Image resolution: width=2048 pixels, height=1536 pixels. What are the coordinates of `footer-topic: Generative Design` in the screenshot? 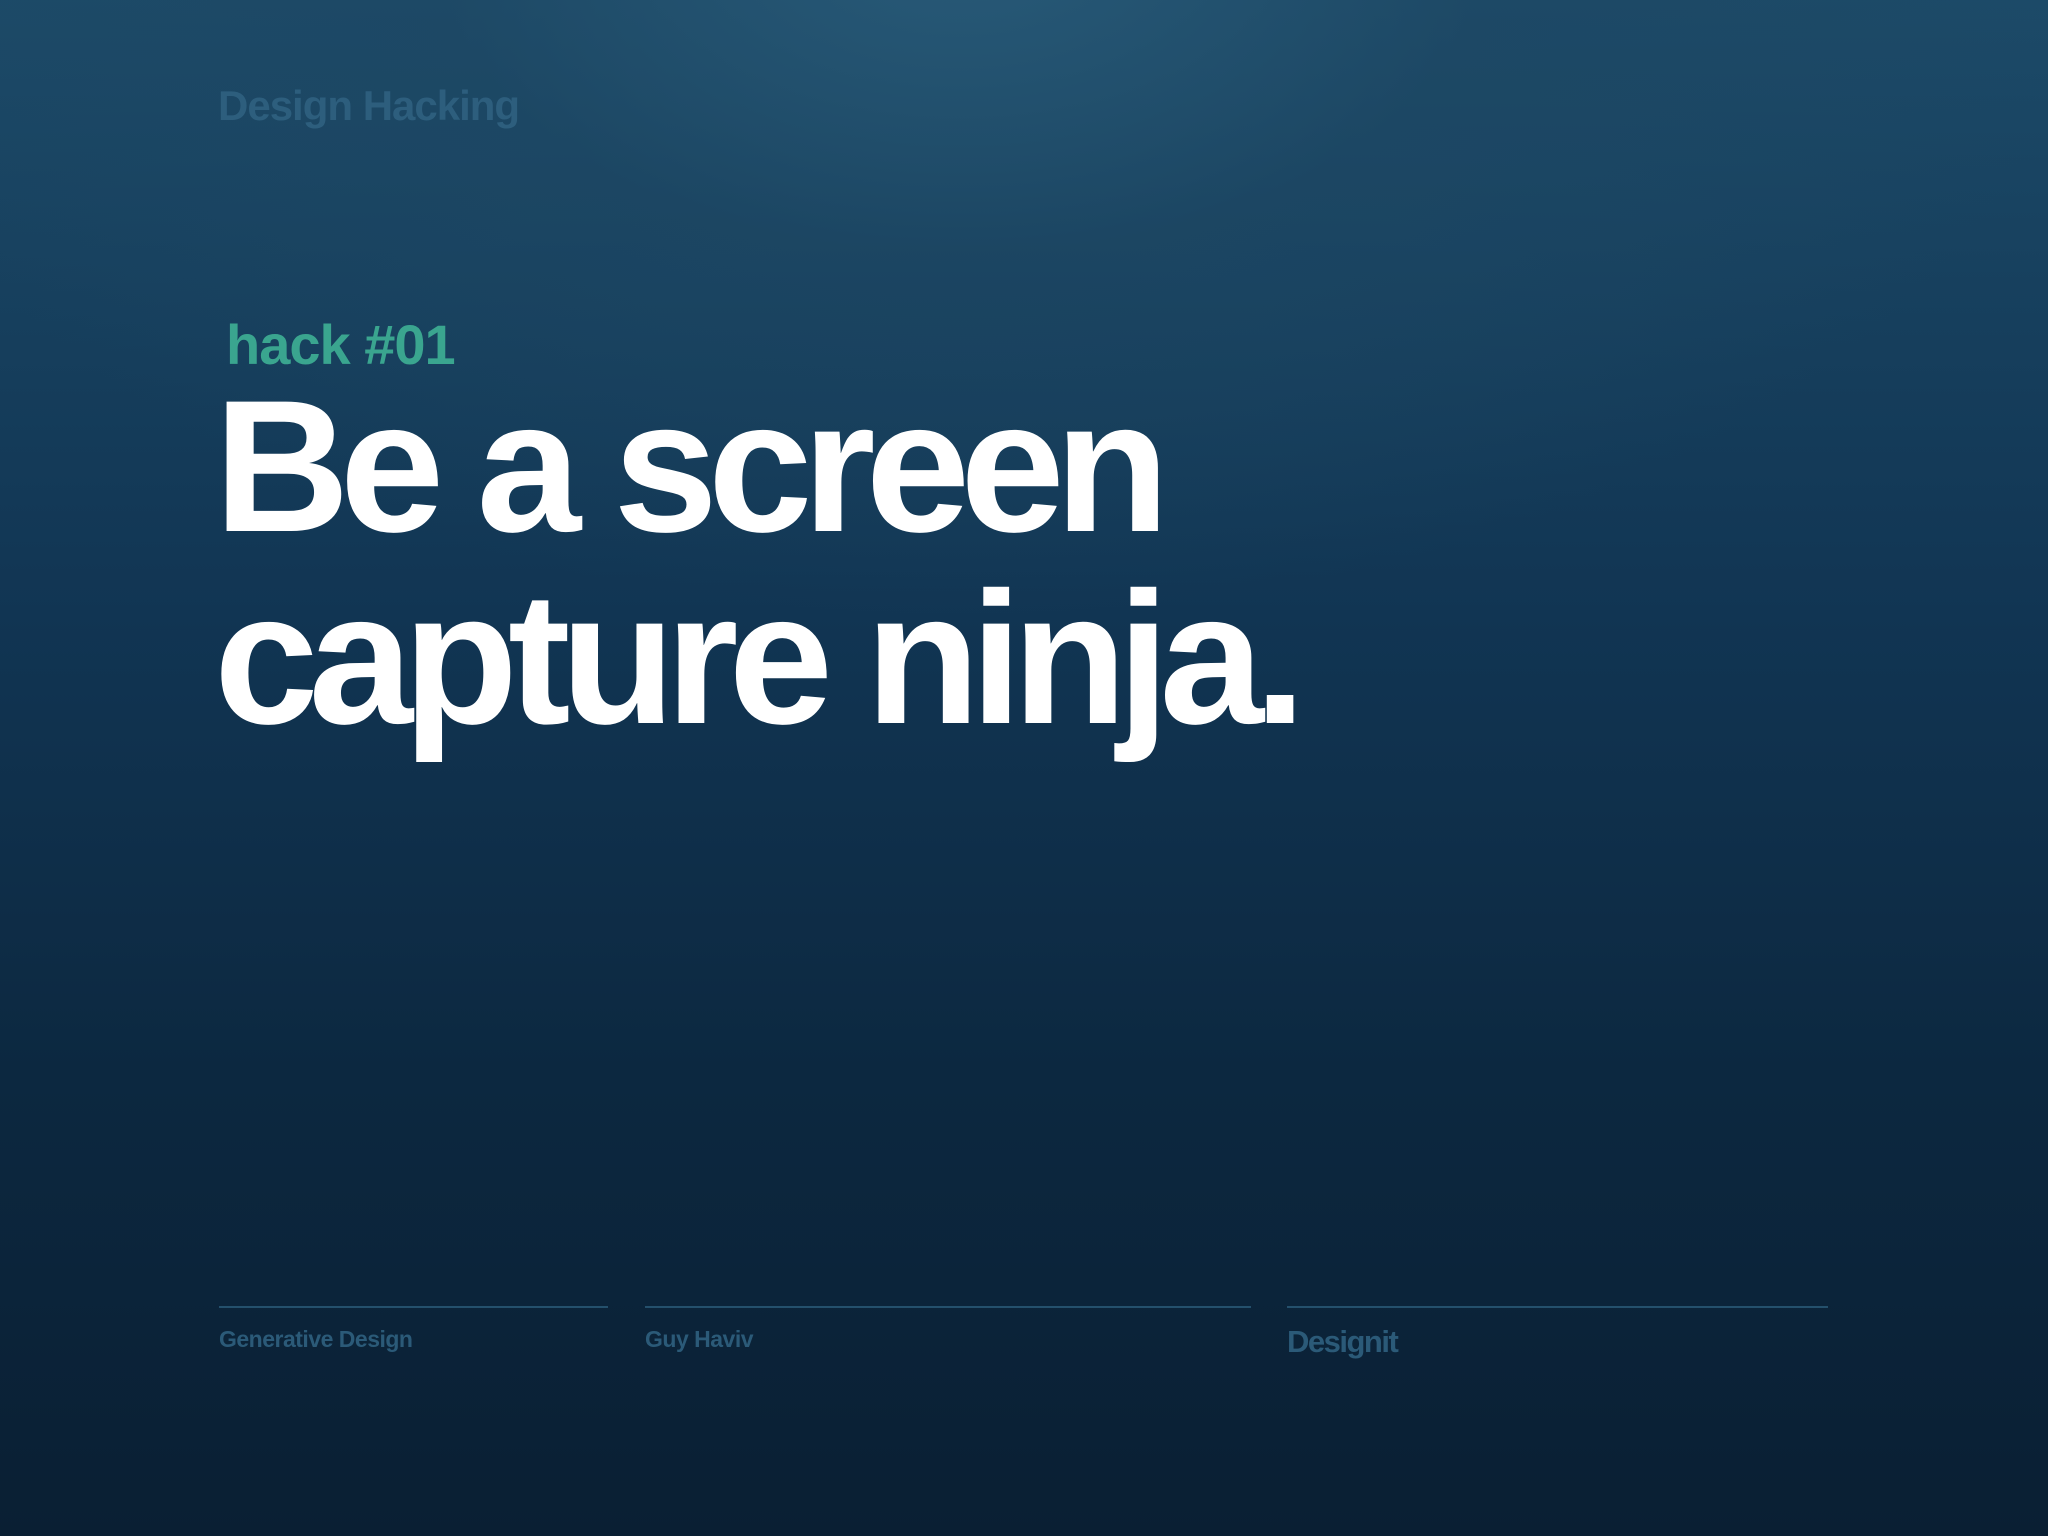 It's located at (413, 1329).